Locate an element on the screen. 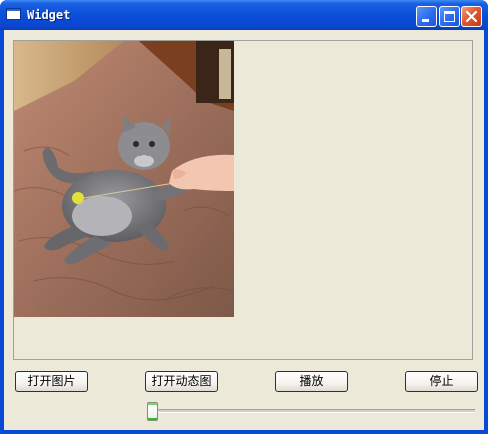 The image size is (488, 434). window-title: Widget is located at coordinates (49, 15).